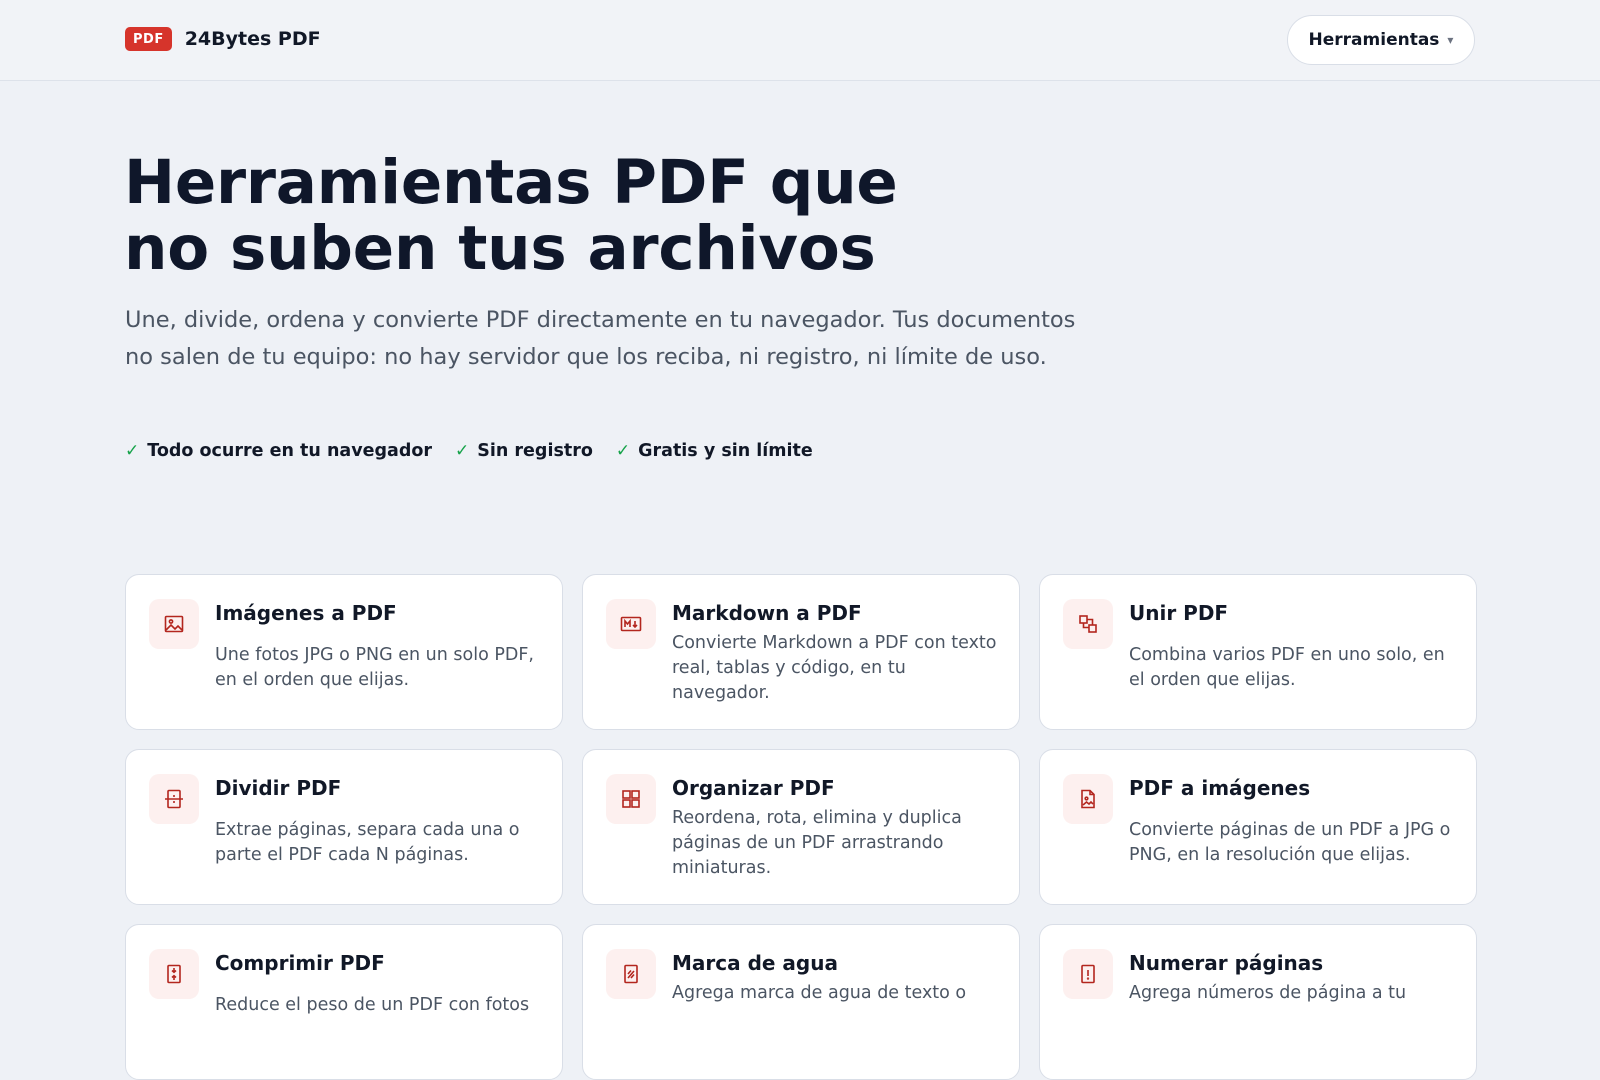  I want to click on perk-label: Gratis y sin límite, so click(725, 451).